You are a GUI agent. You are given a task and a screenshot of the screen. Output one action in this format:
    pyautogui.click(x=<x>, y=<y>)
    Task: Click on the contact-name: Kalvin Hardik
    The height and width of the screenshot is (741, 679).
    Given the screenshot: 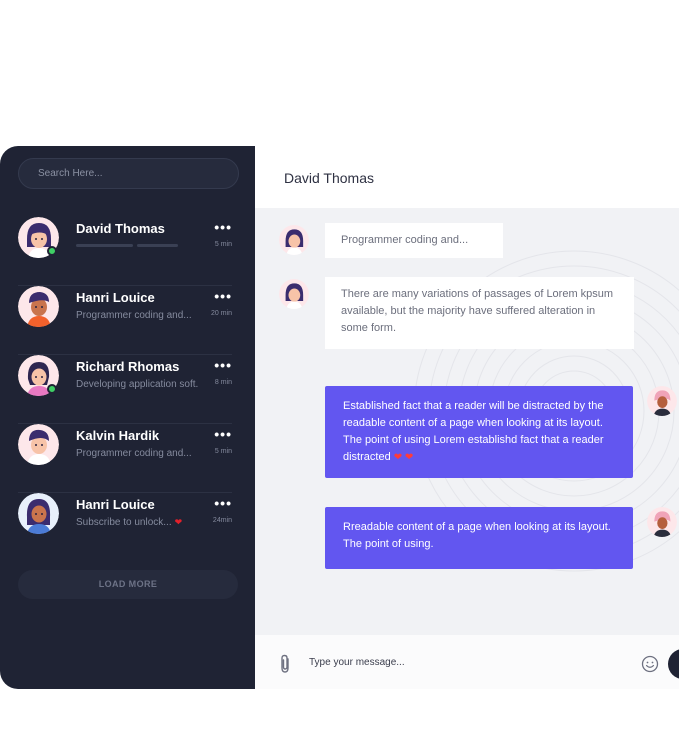 What is the action you would take?
    pyautogui.click(x=118, y=435)
    